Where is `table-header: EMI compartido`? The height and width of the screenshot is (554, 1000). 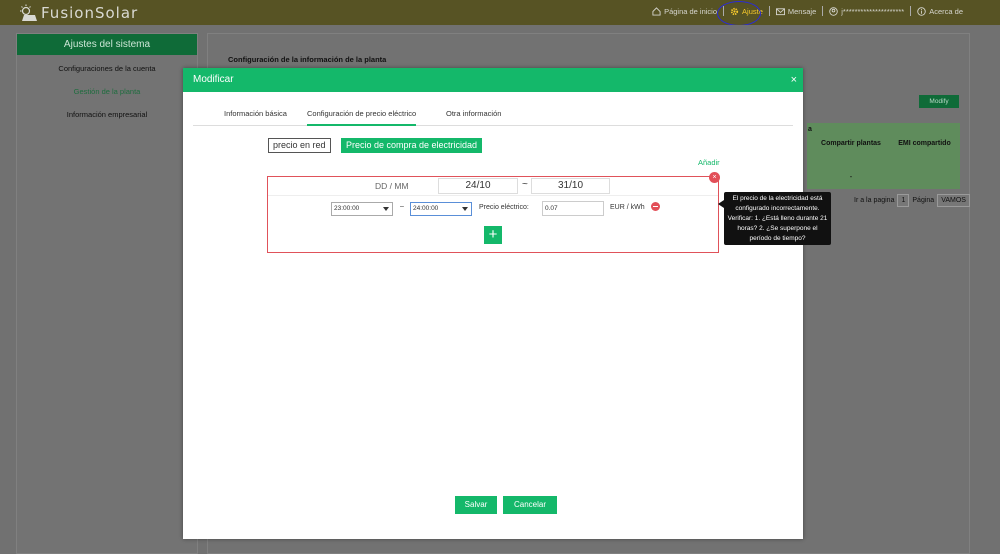 table-header: EMI compartido is located at coordinates (924, 143).